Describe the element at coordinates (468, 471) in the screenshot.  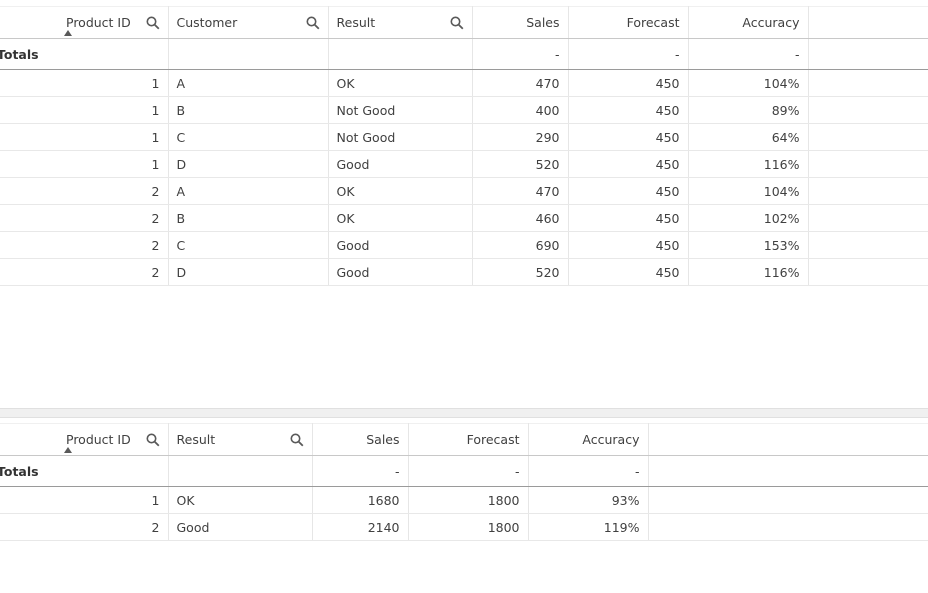
I see `totals-cell-forecast: -` at that location.